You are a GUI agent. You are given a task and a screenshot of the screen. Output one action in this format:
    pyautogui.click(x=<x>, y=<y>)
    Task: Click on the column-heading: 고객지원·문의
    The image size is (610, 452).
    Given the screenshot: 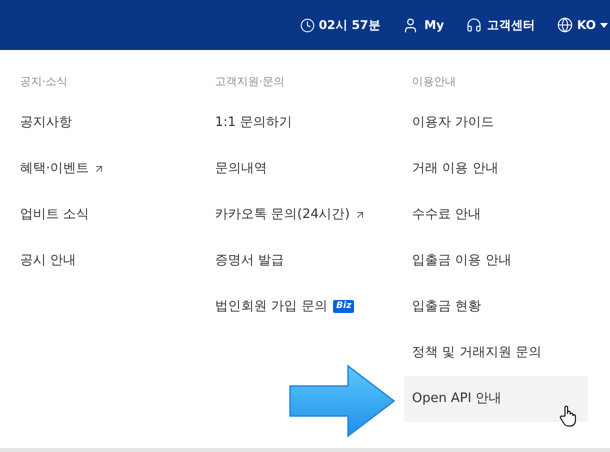 What is the action you would take?
    pyautogui.click(x=249, y=82)
    